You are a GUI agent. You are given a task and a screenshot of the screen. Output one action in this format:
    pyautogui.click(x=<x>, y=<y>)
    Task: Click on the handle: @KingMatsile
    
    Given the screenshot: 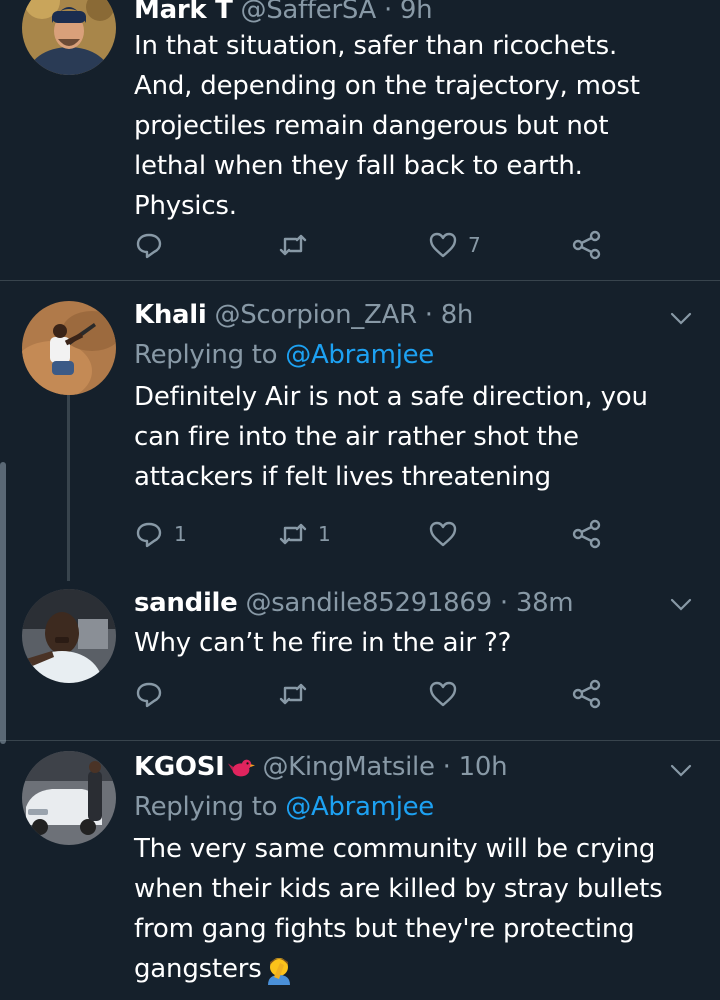 What is the action you would take?
    pyautogui.click(x=348, y=767)
    